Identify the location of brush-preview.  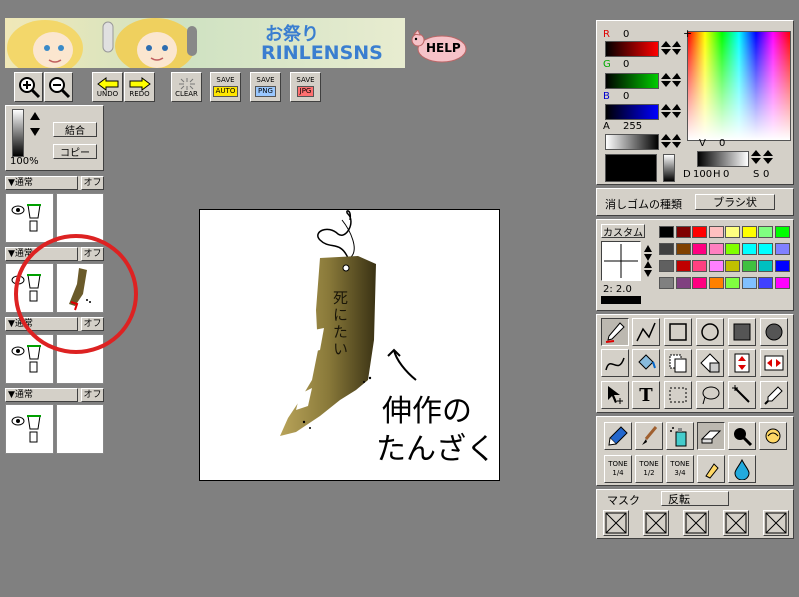
(621, 261).